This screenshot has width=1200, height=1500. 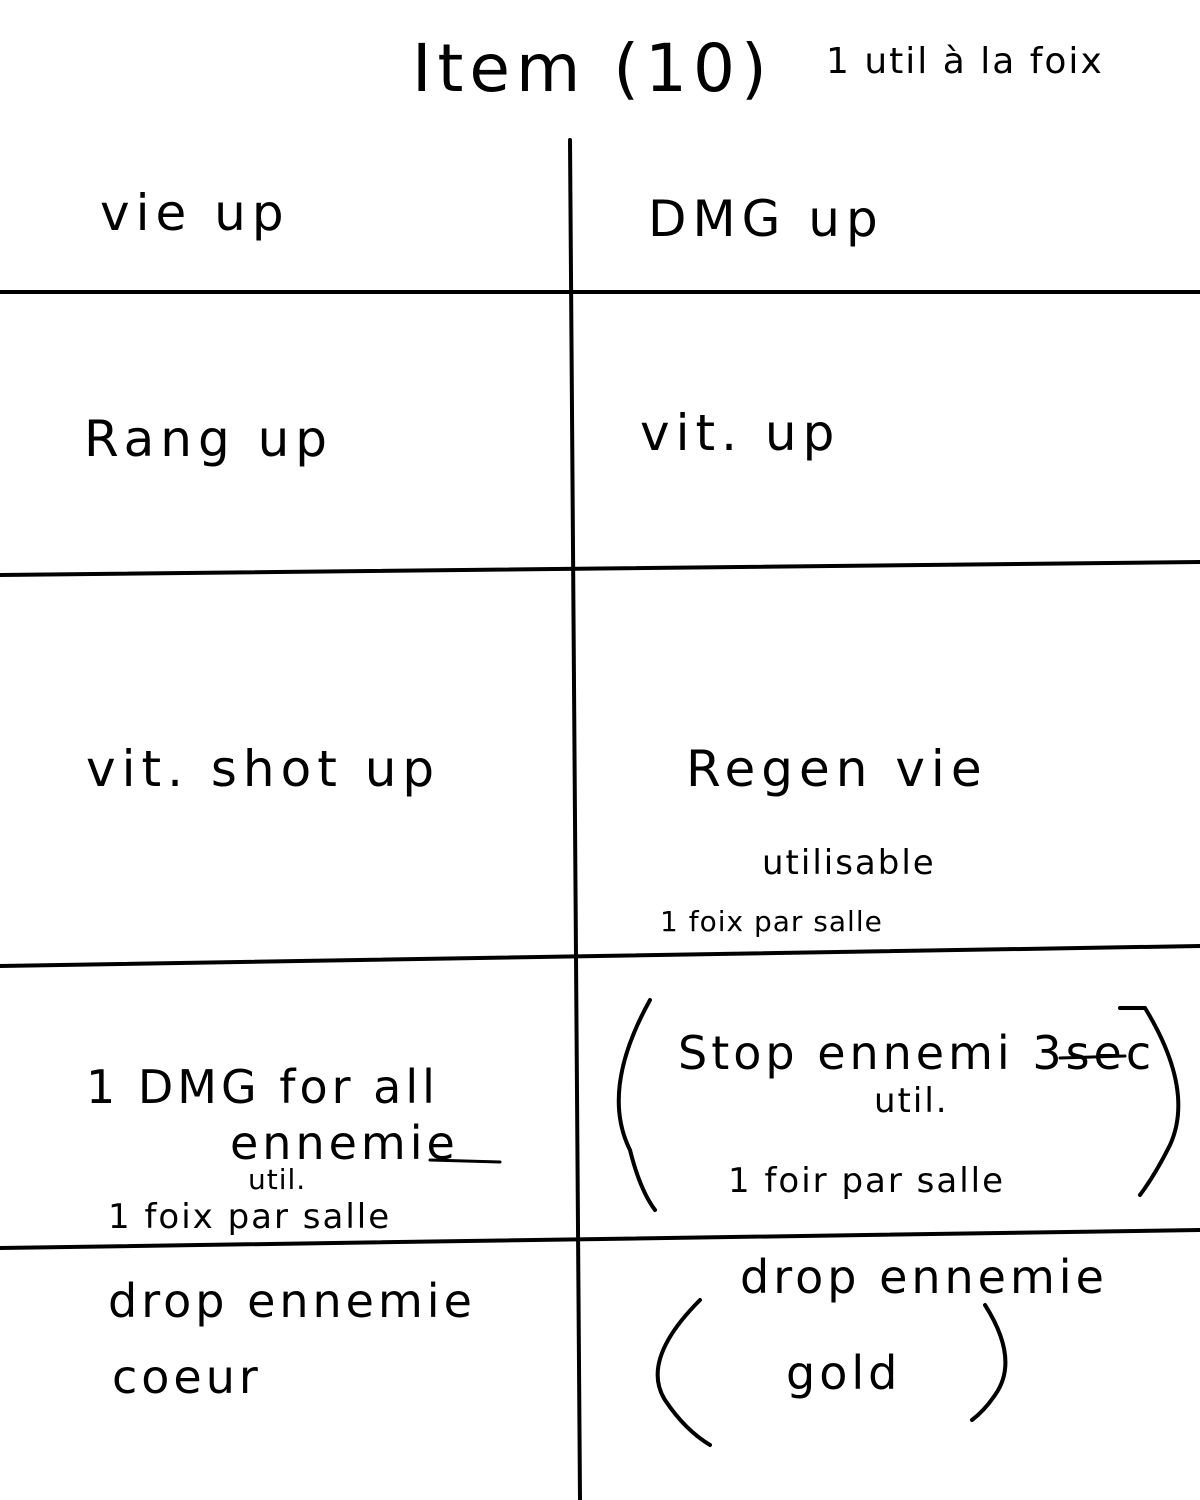 What do you see at coordinates (740, 433) in the screenshot?
I see `item-speed-up: vit. up` at bounding box center [740, 433].